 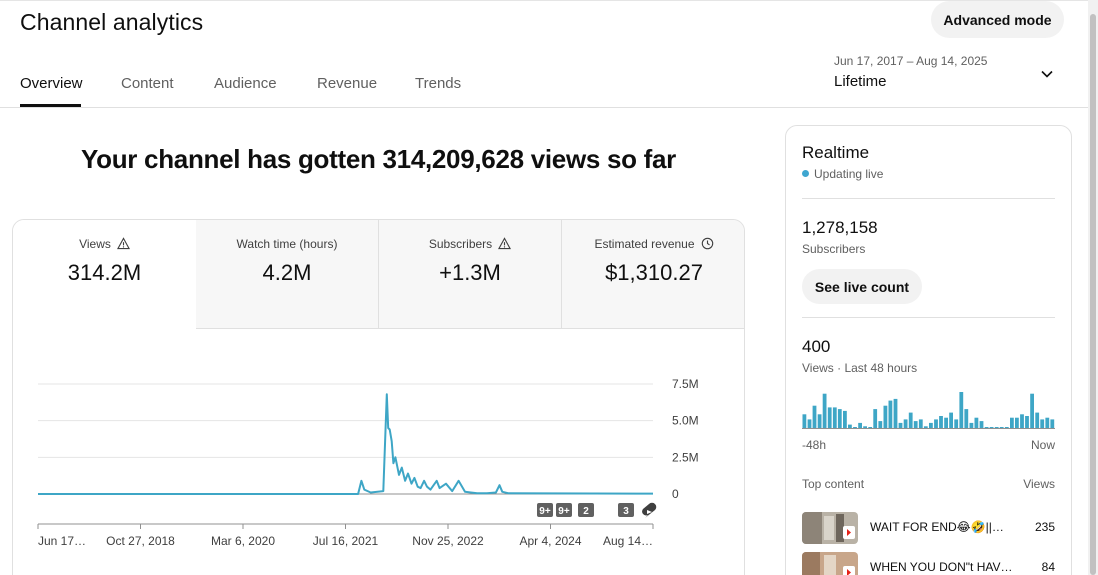 What do you see at coordinates (685, 457) in the screenshot?
I see `y-tick-label: 2.5M` at bounding box center [685, 457].